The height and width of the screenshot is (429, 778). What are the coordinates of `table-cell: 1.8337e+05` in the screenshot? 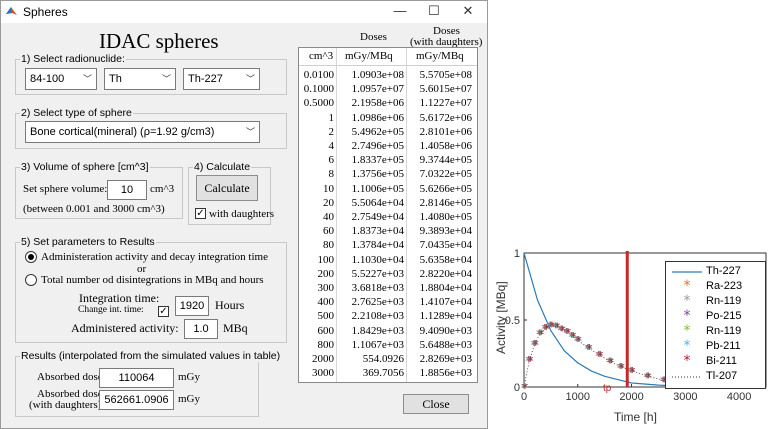 It's located at (377, 160).